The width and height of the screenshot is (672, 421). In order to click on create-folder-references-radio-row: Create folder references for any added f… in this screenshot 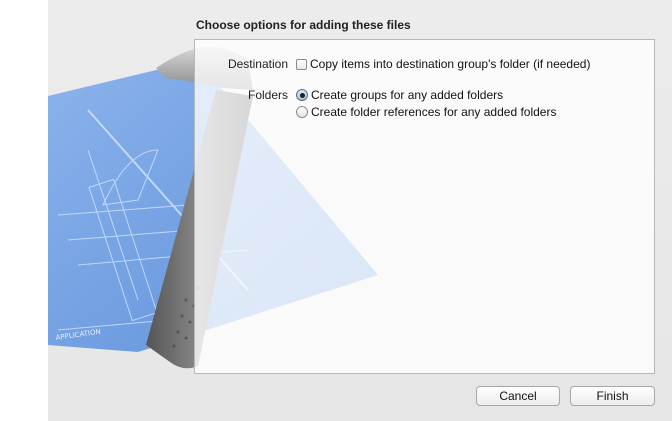, I will do `click(426, 112)`.